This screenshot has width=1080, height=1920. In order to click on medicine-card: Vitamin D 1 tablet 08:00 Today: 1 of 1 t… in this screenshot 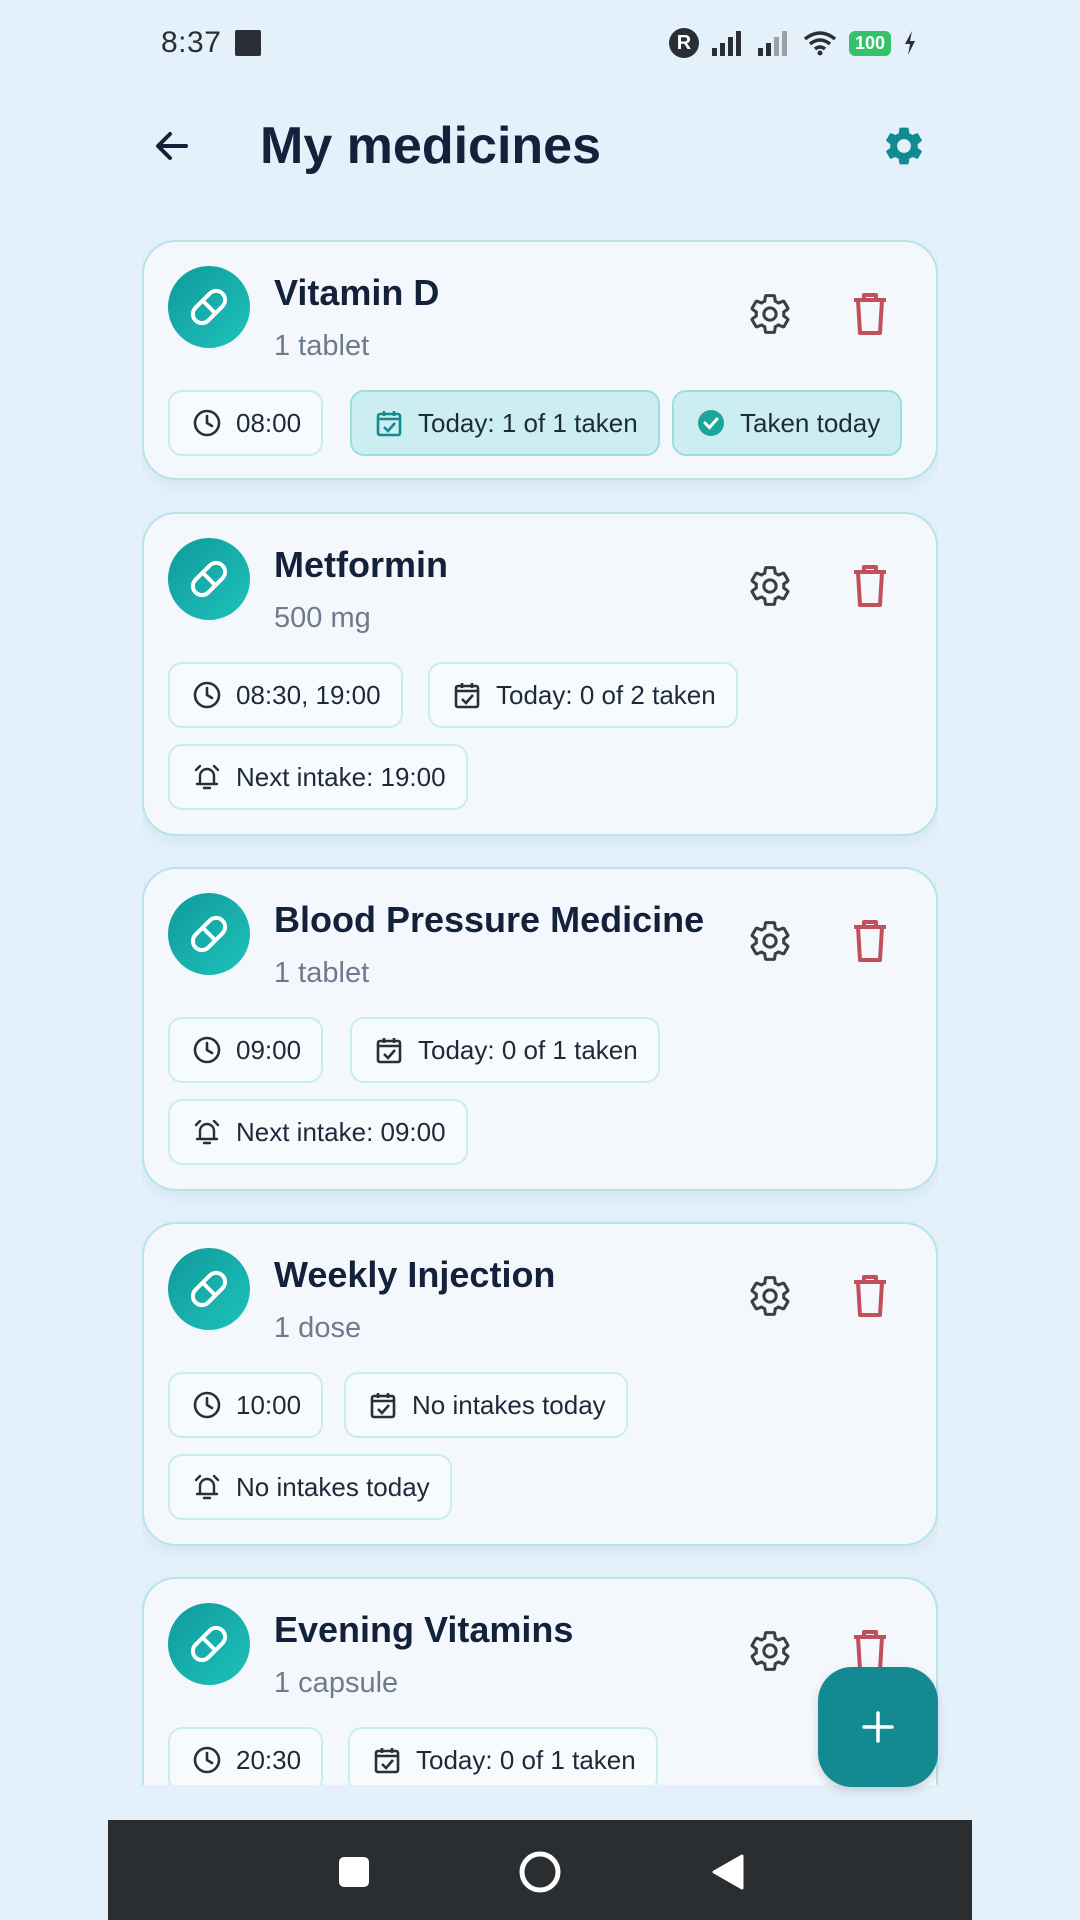, I will do `click(540, 360)`.